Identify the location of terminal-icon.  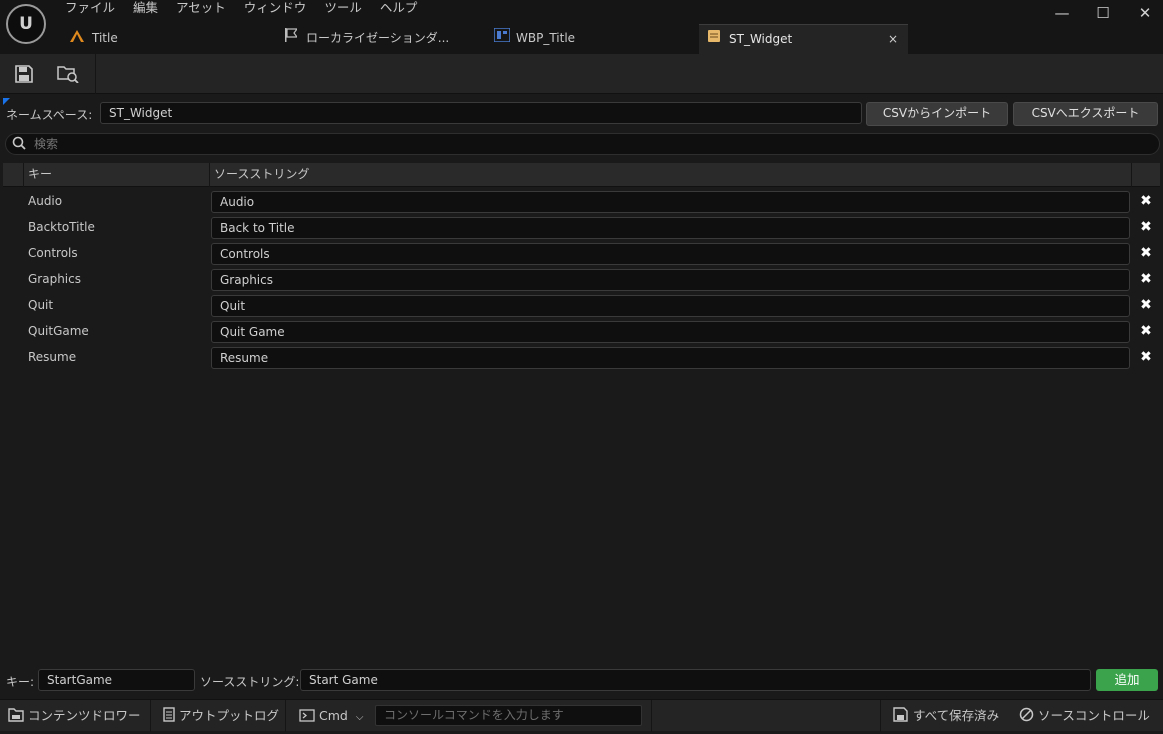
(307, 715).